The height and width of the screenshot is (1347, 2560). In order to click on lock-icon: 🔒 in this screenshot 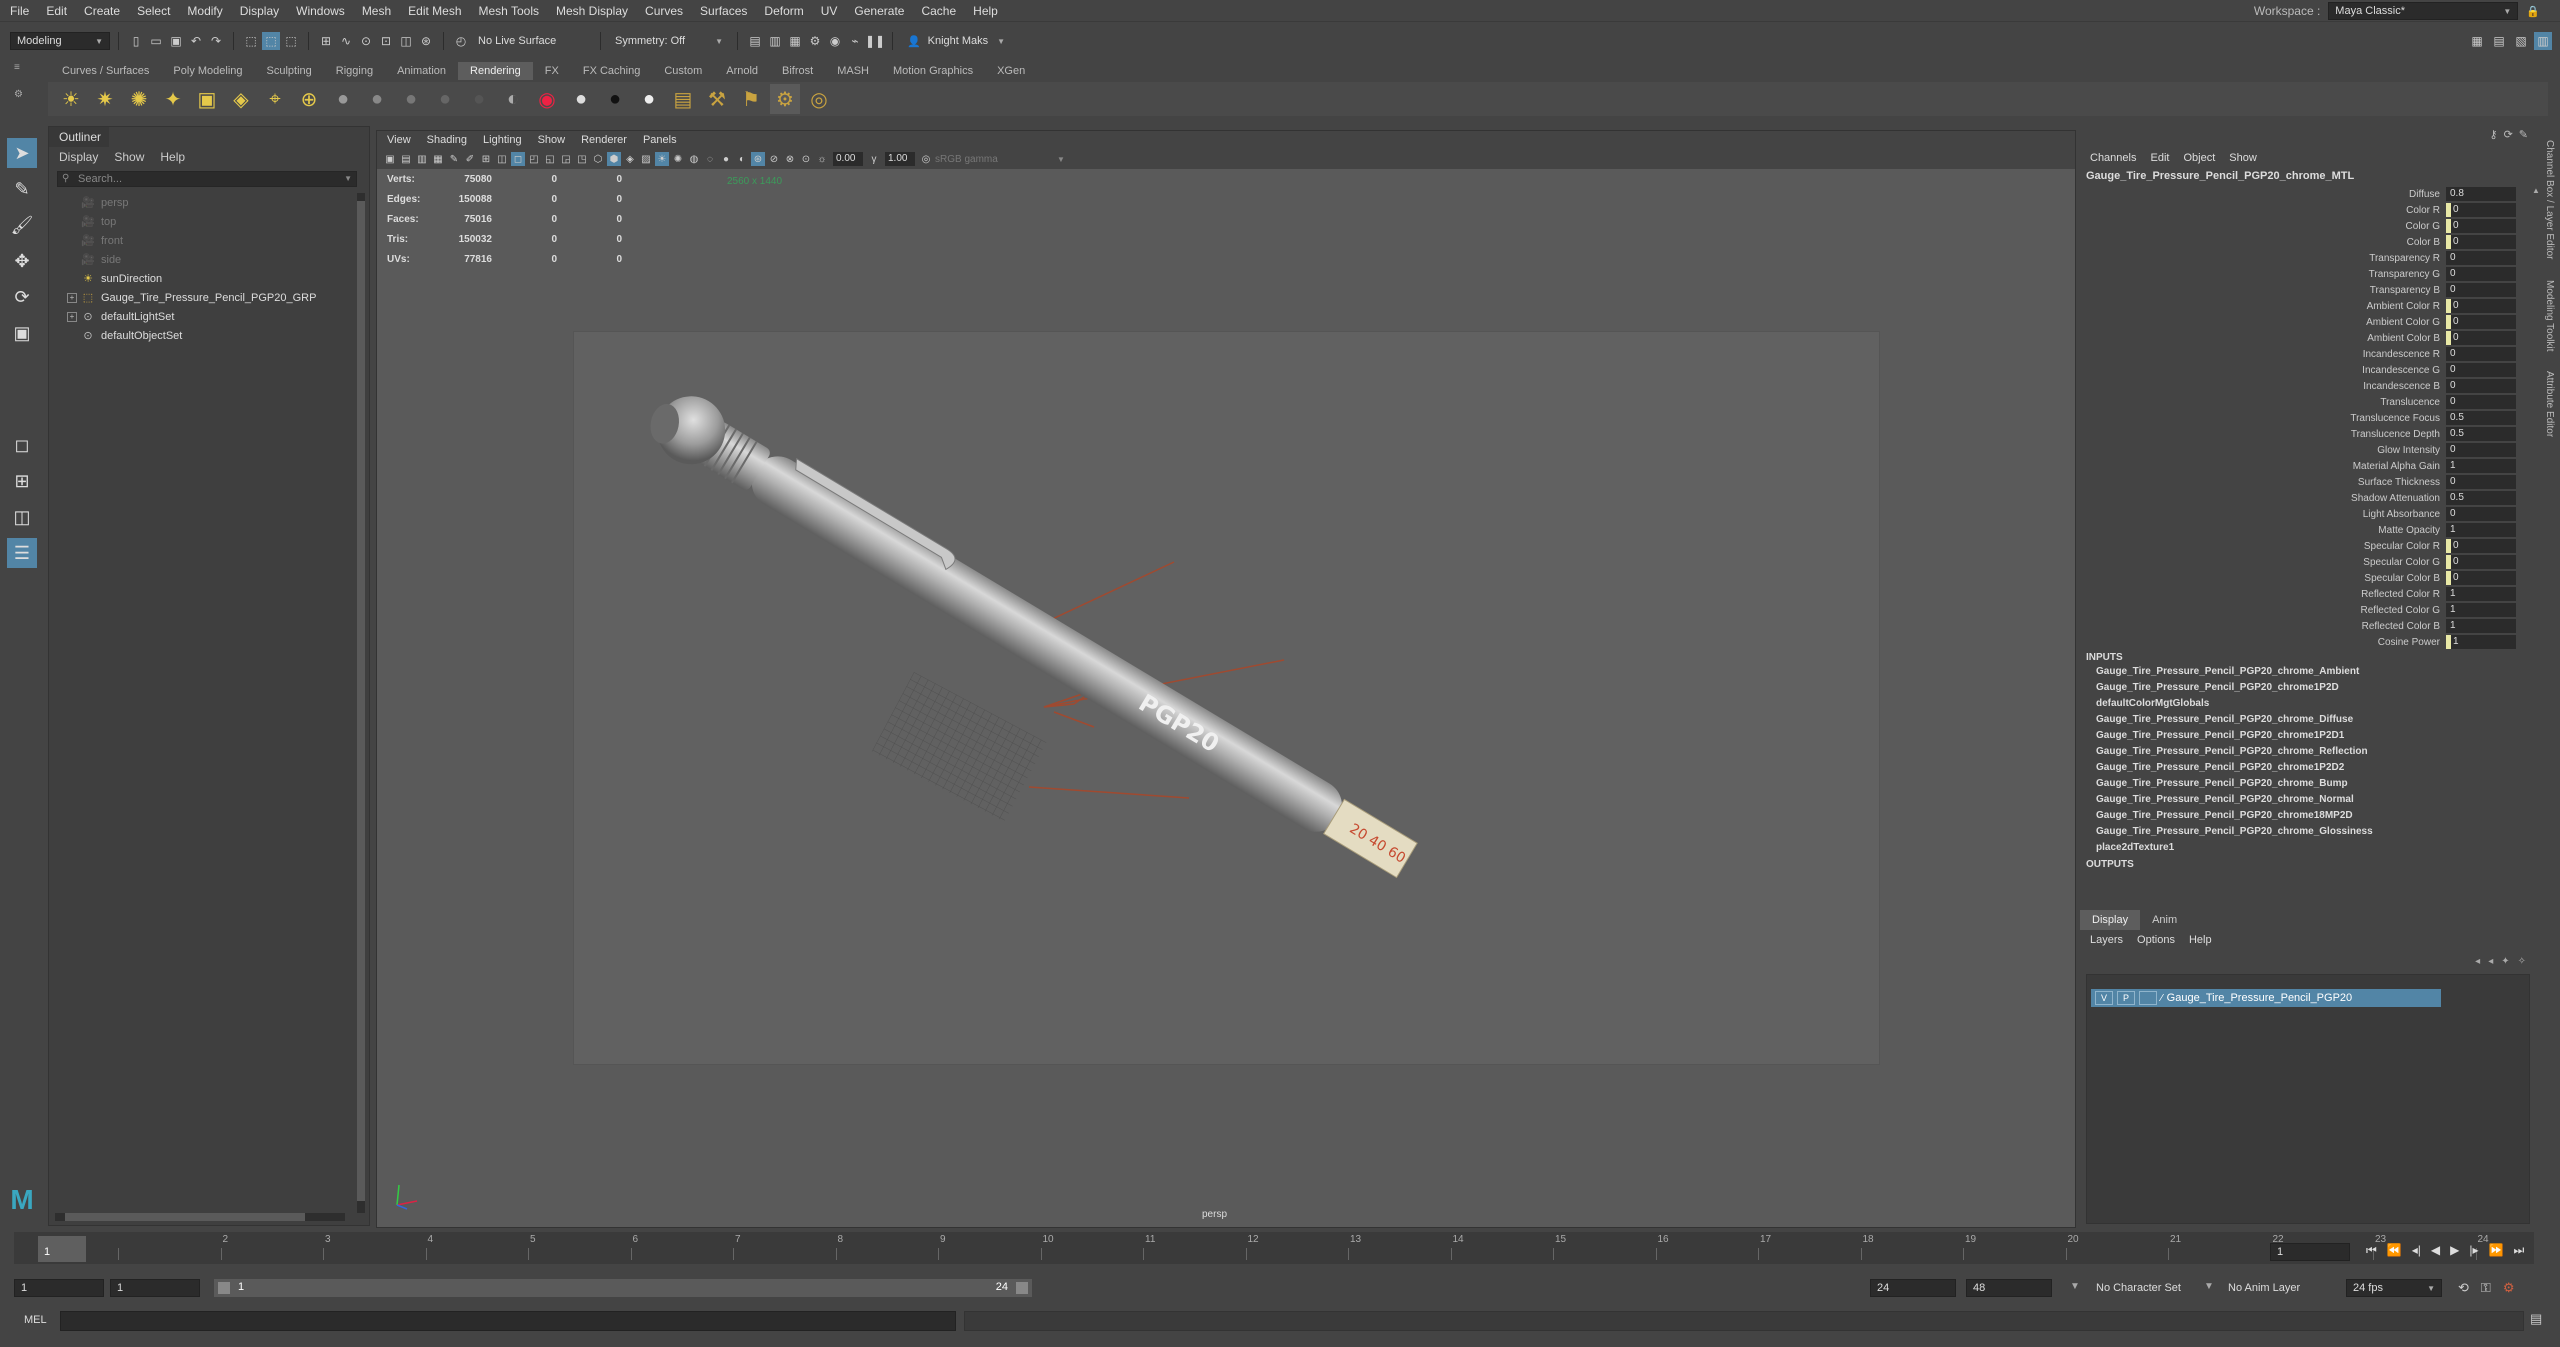, I will do `click(2533, 11)`.